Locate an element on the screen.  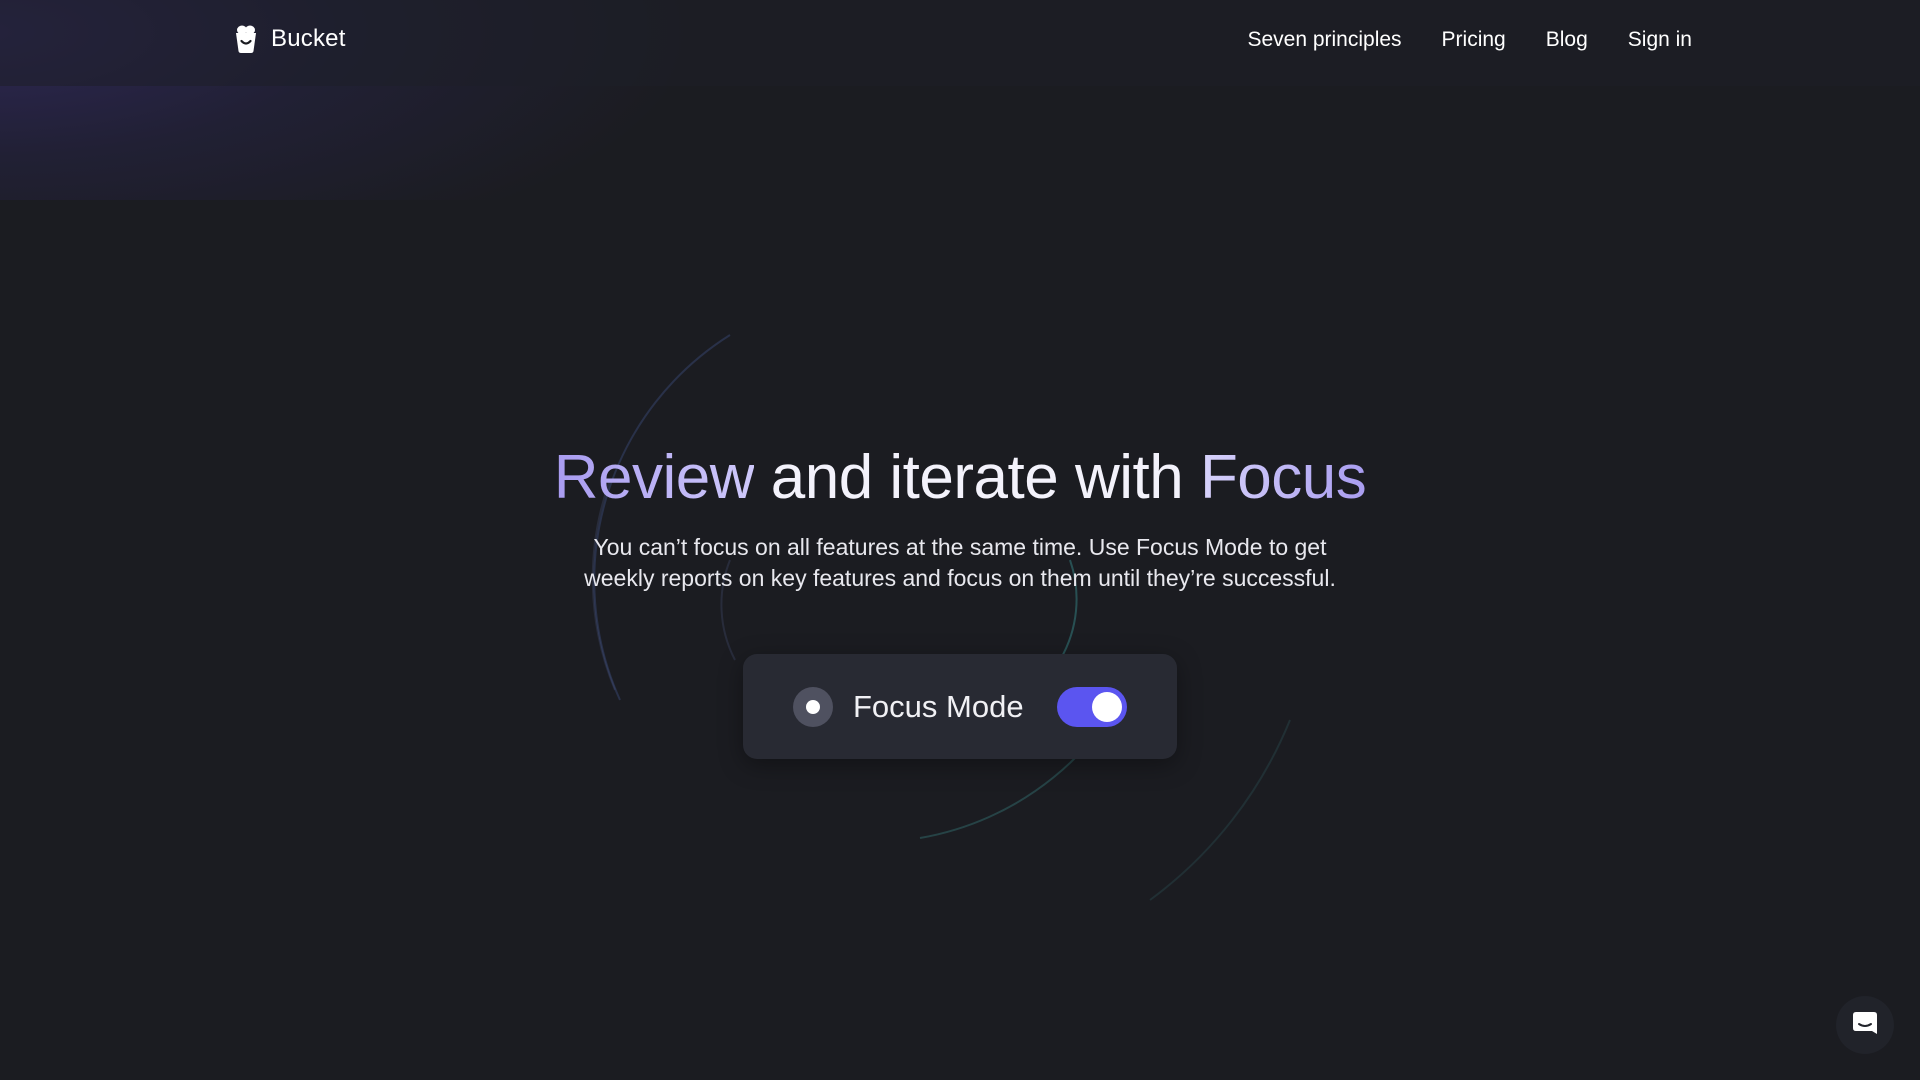
hero-title-highlight-end: Focus is located at coordinates (1283, 477).